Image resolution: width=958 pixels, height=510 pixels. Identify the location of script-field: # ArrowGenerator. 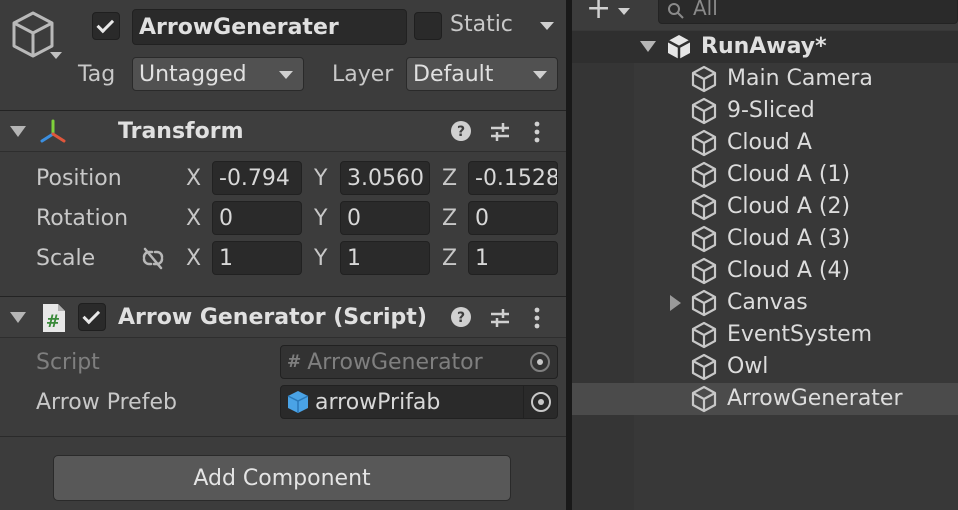
(419, 362).